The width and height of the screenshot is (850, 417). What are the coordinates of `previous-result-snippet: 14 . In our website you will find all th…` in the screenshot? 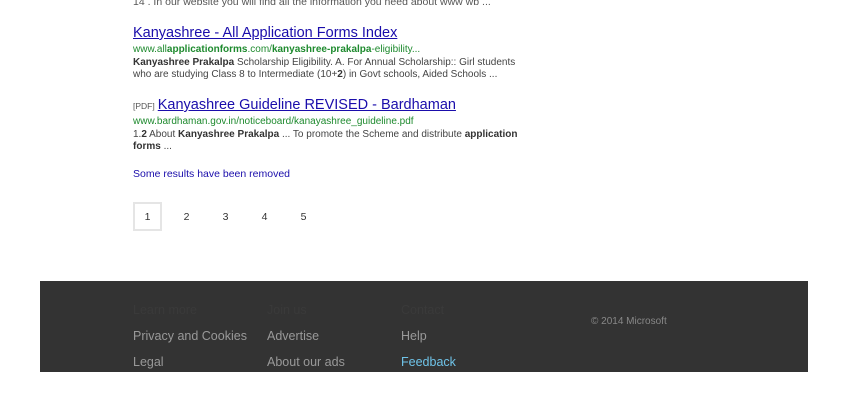 It's located at (312, 4).